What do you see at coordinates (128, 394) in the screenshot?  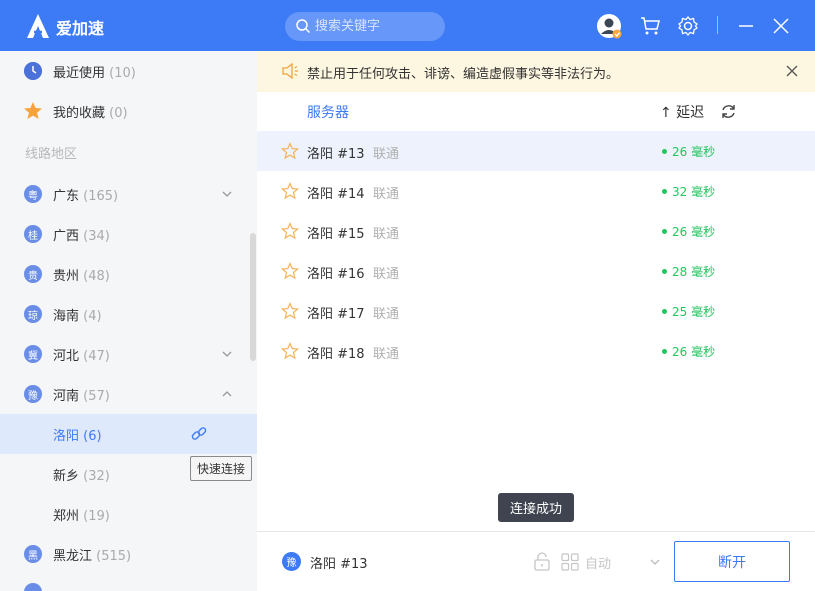 I see `sidebar-item-henan: 豫 河南 (57)` at bounding box center [128, 394].